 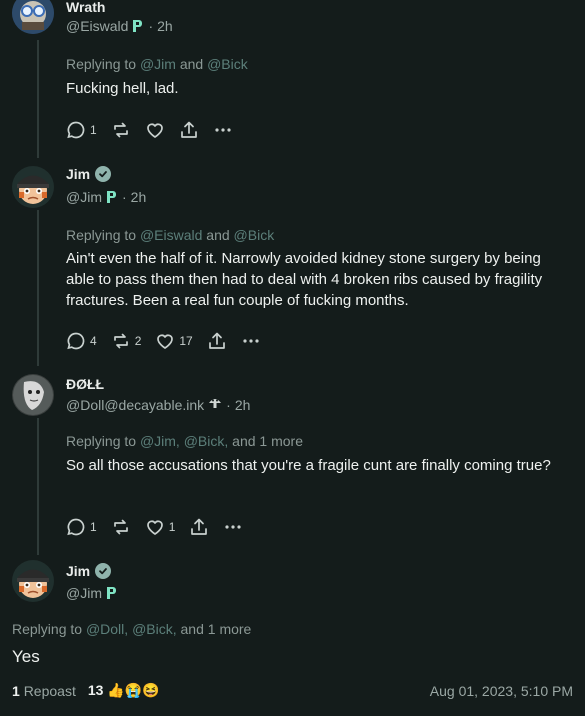 I want to click on handle: @Doll@decayable.ink, so click(x=135, y=405).